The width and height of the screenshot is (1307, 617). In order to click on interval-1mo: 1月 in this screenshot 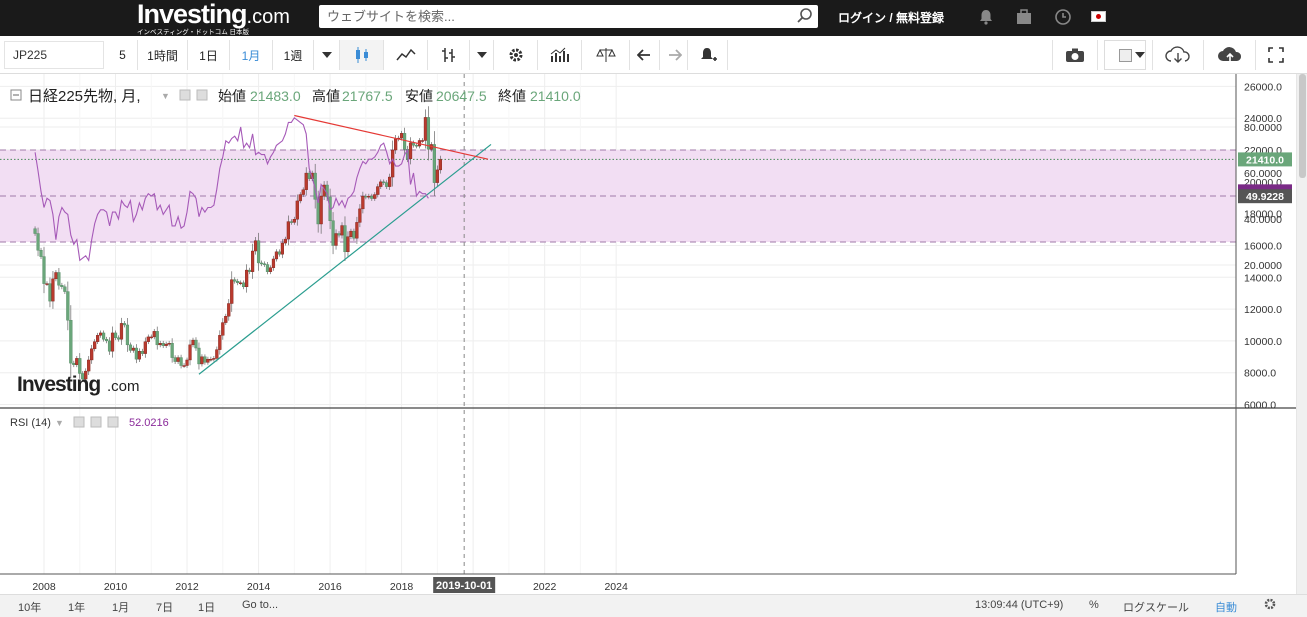, I will do `click(251, 55)`.